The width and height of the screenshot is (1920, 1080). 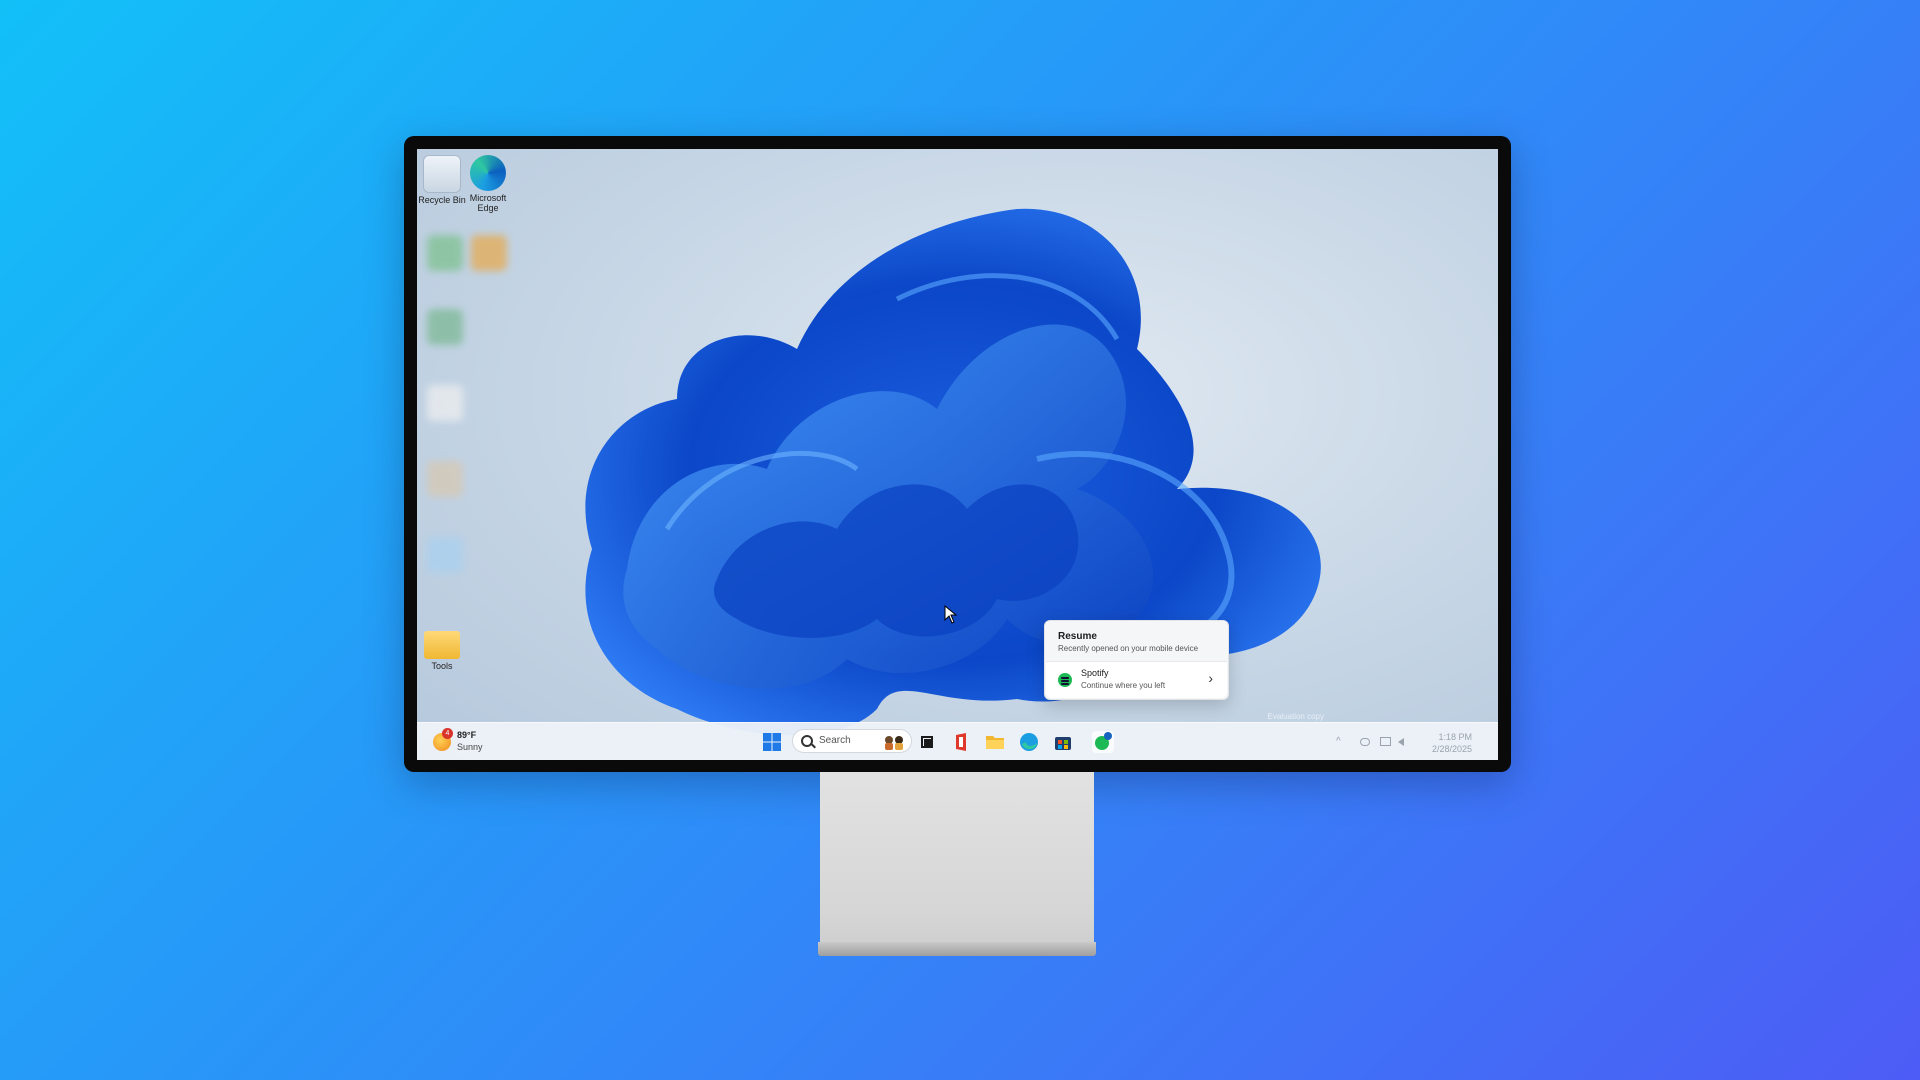 What do you see at coordinates (951, 614) in the screenshot?
I see `mouse-cursor-icon` at bounding box center [951, 614].